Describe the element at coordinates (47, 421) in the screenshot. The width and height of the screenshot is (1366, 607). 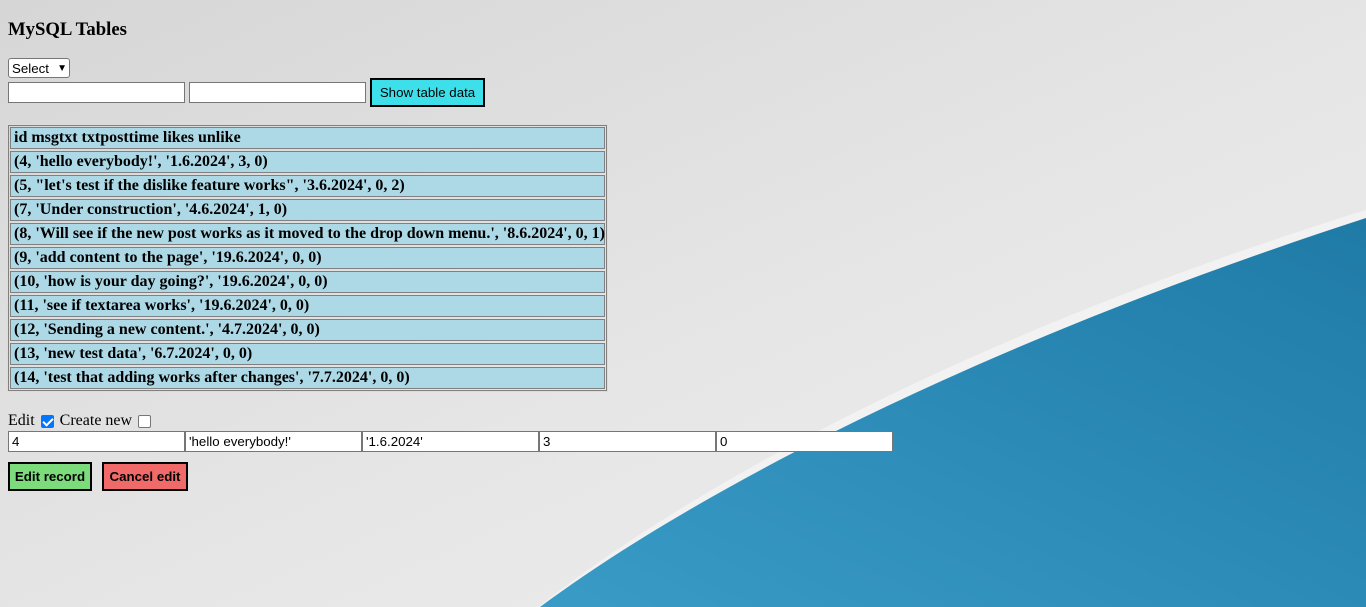
I see `edit-checkbox` at that location.